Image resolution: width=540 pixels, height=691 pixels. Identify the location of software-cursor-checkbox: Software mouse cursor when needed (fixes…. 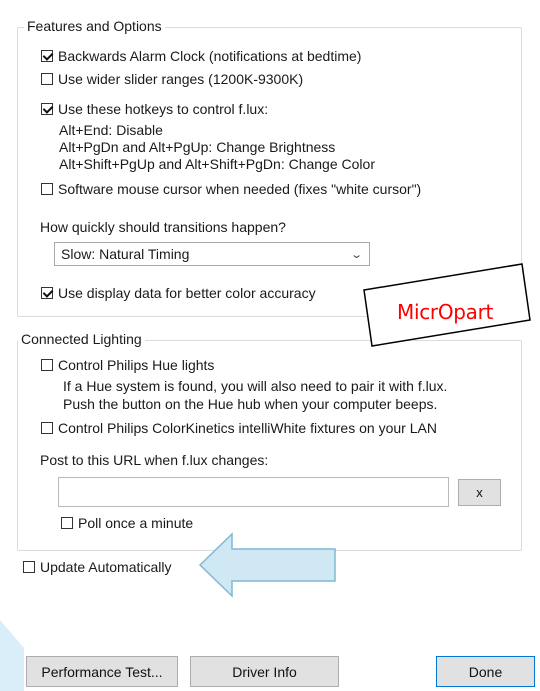
(231, 189).